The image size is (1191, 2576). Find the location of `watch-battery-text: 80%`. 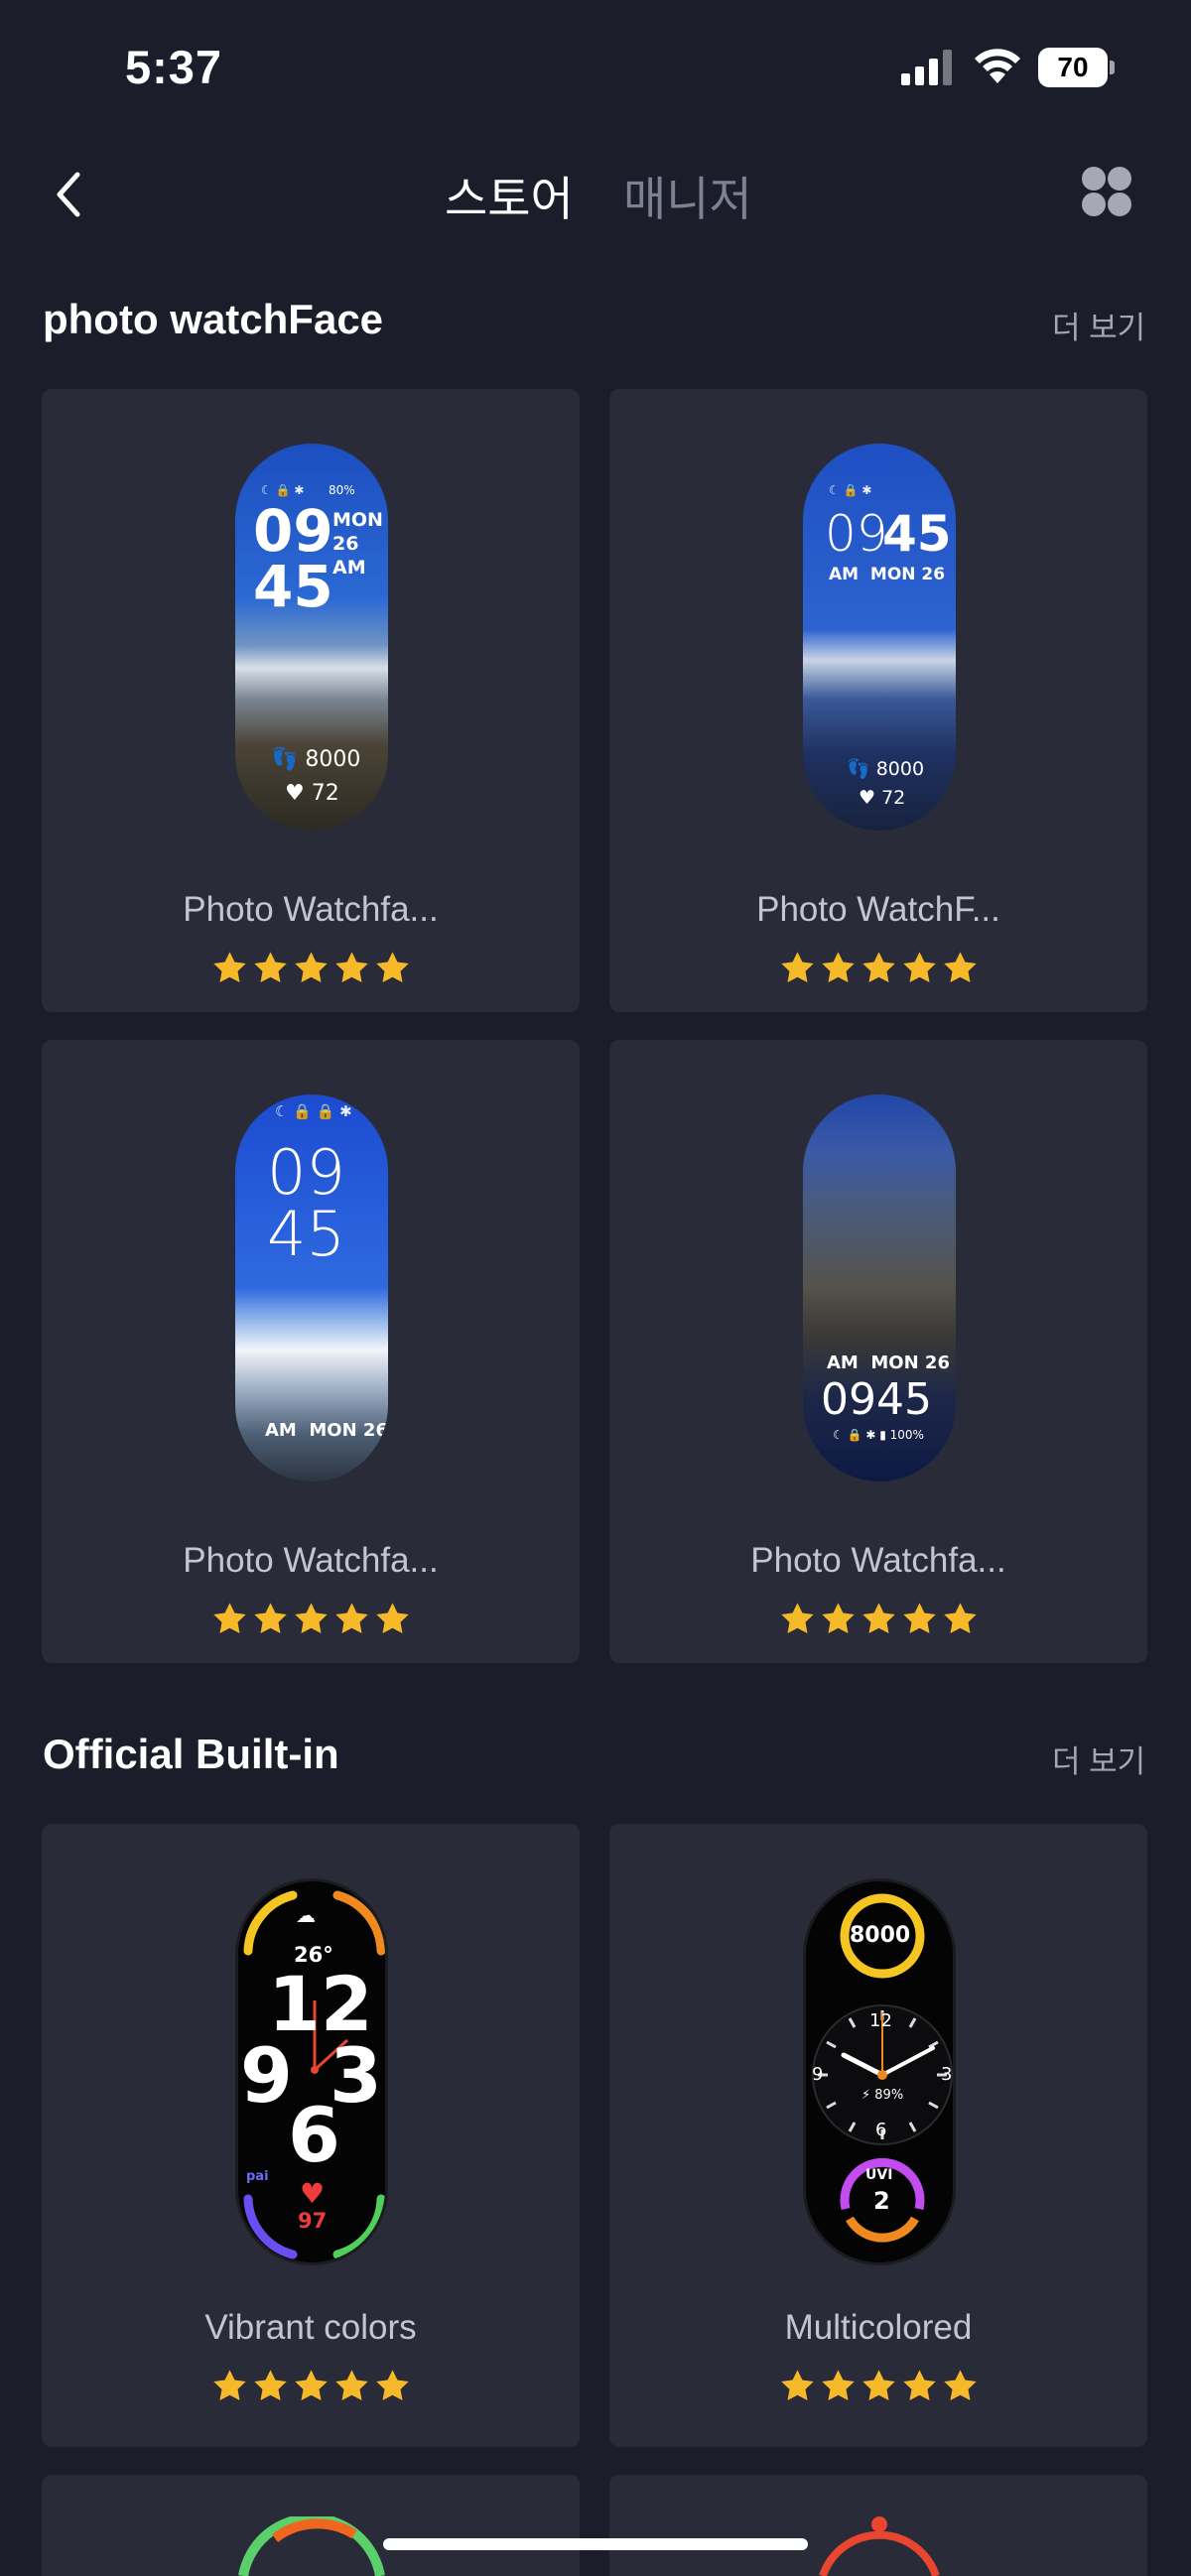

watch-battery-text: 80% is located at coordinates (342, 490).